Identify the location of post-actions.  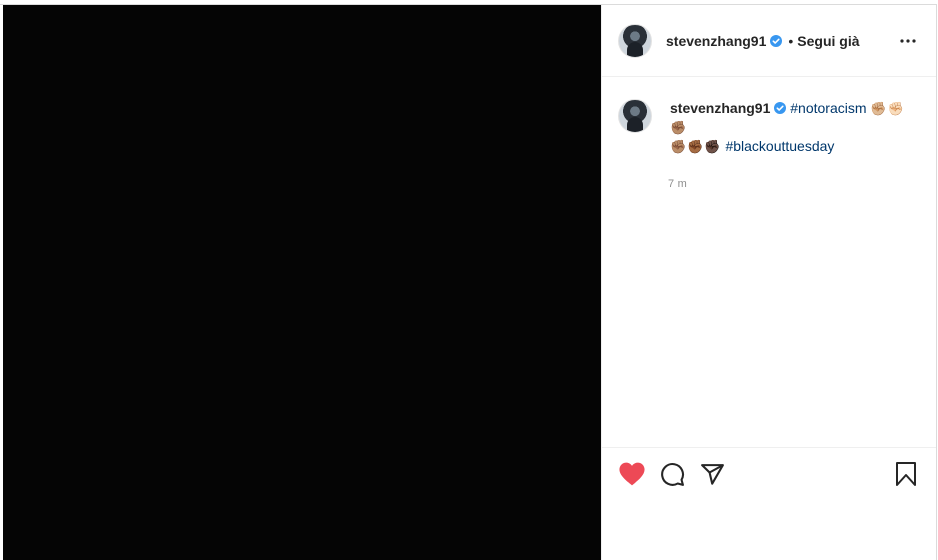
(769, 467).